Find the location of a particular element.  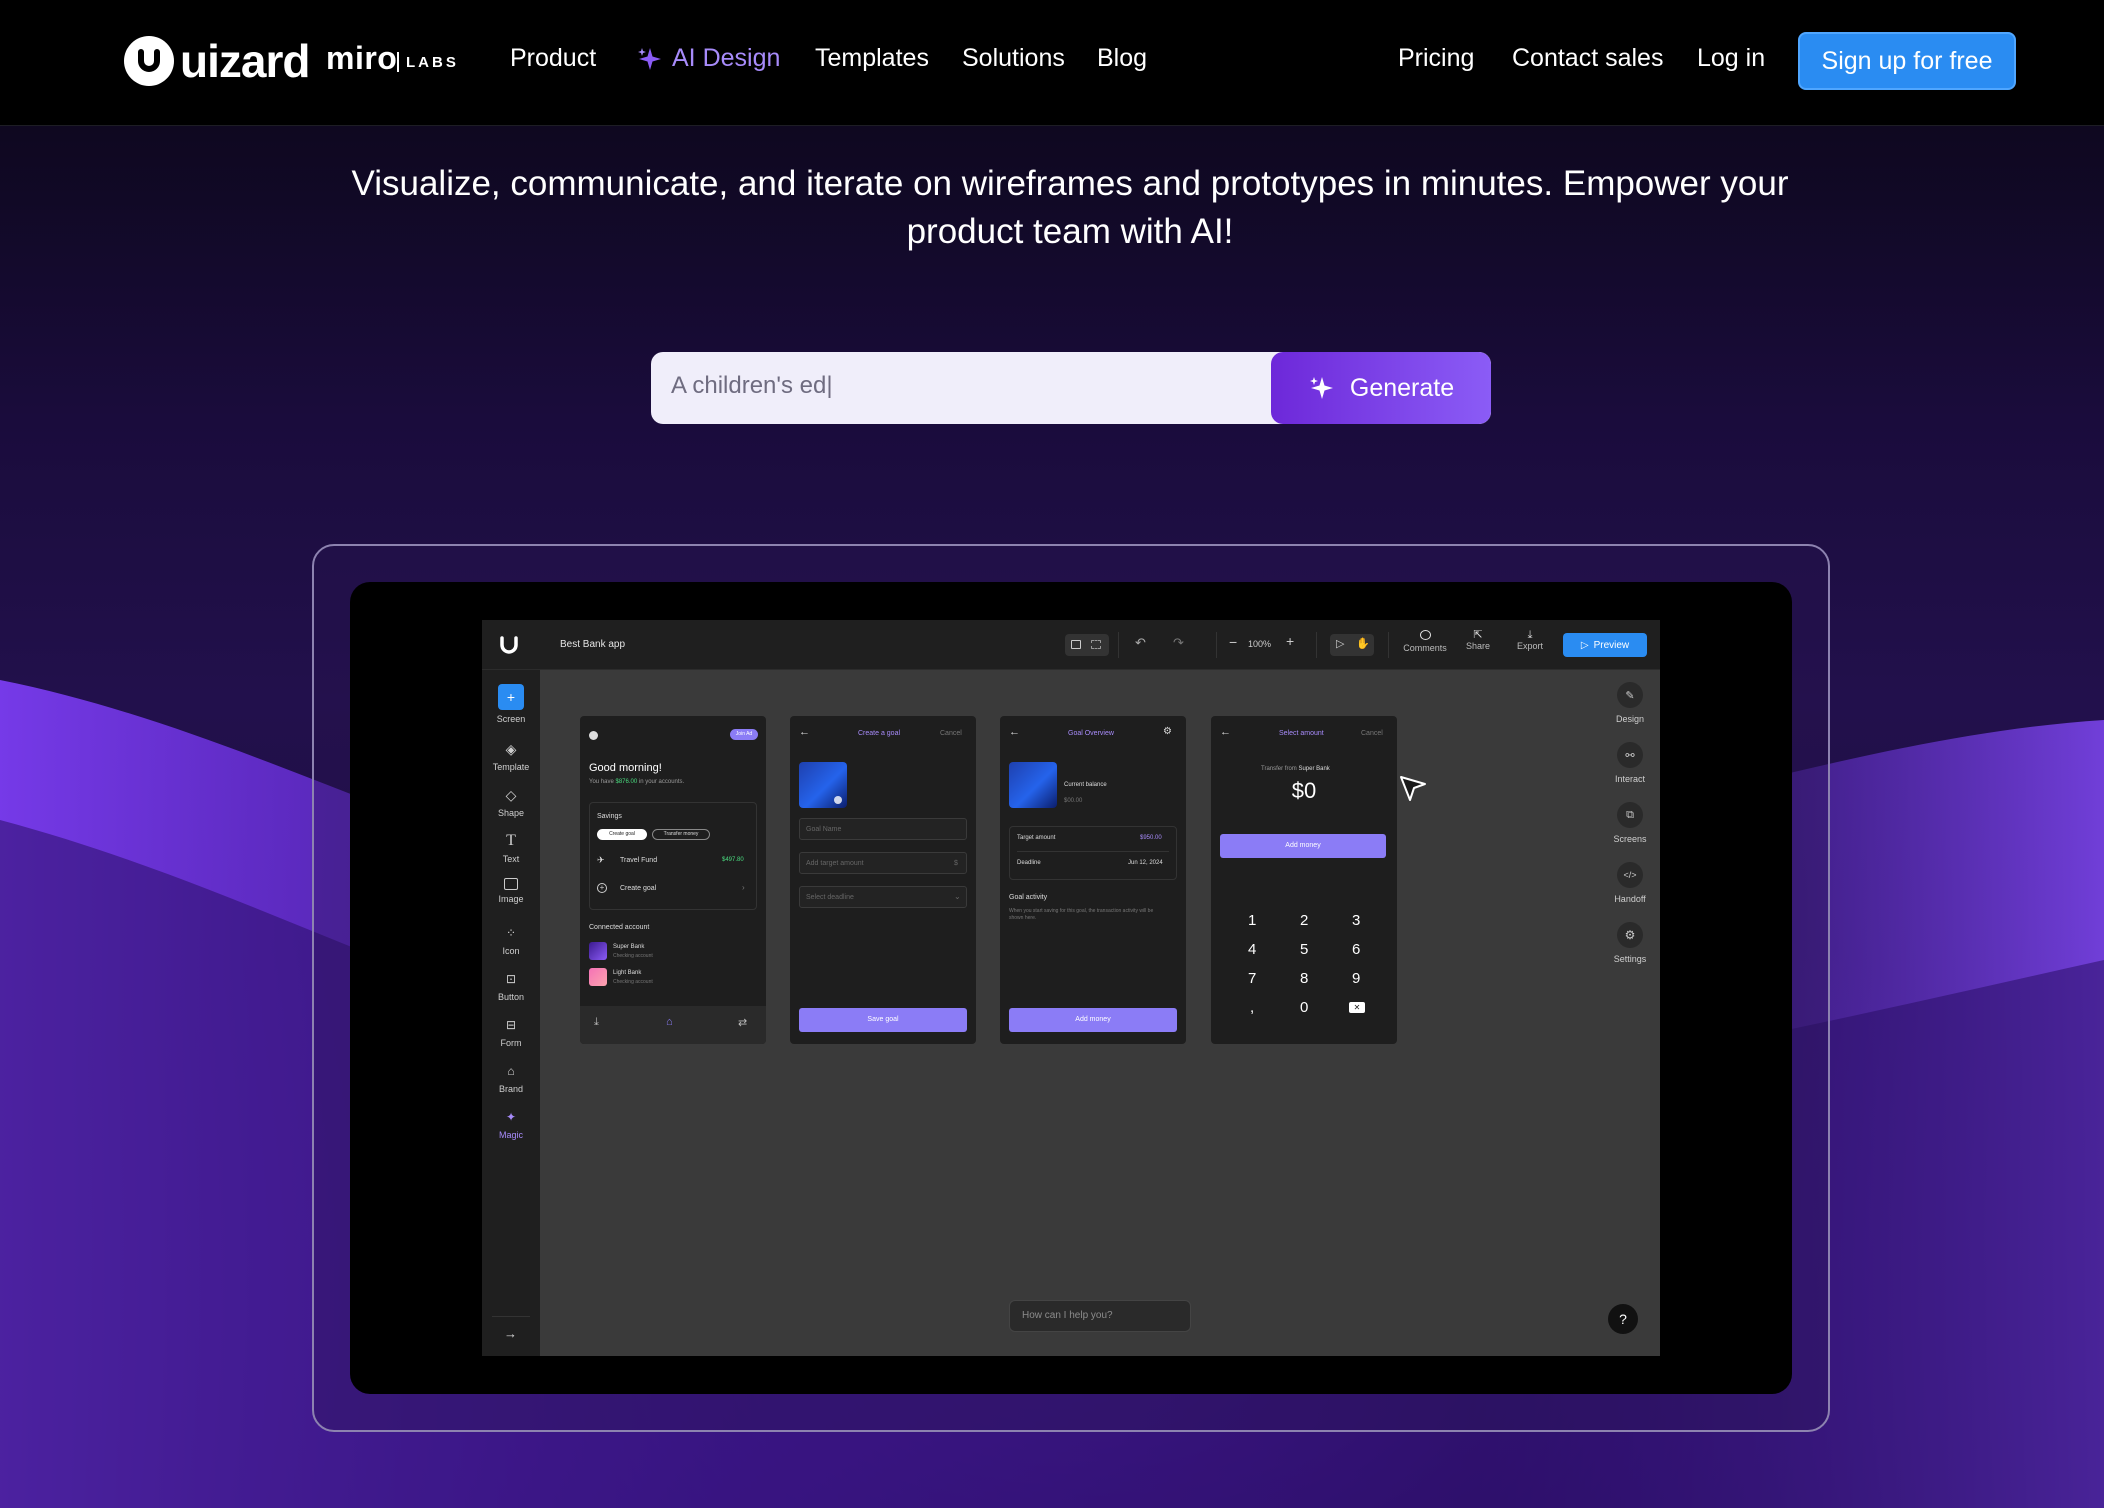

panel-settings: ⚙ Settings is located at coordinates (1630, 943).